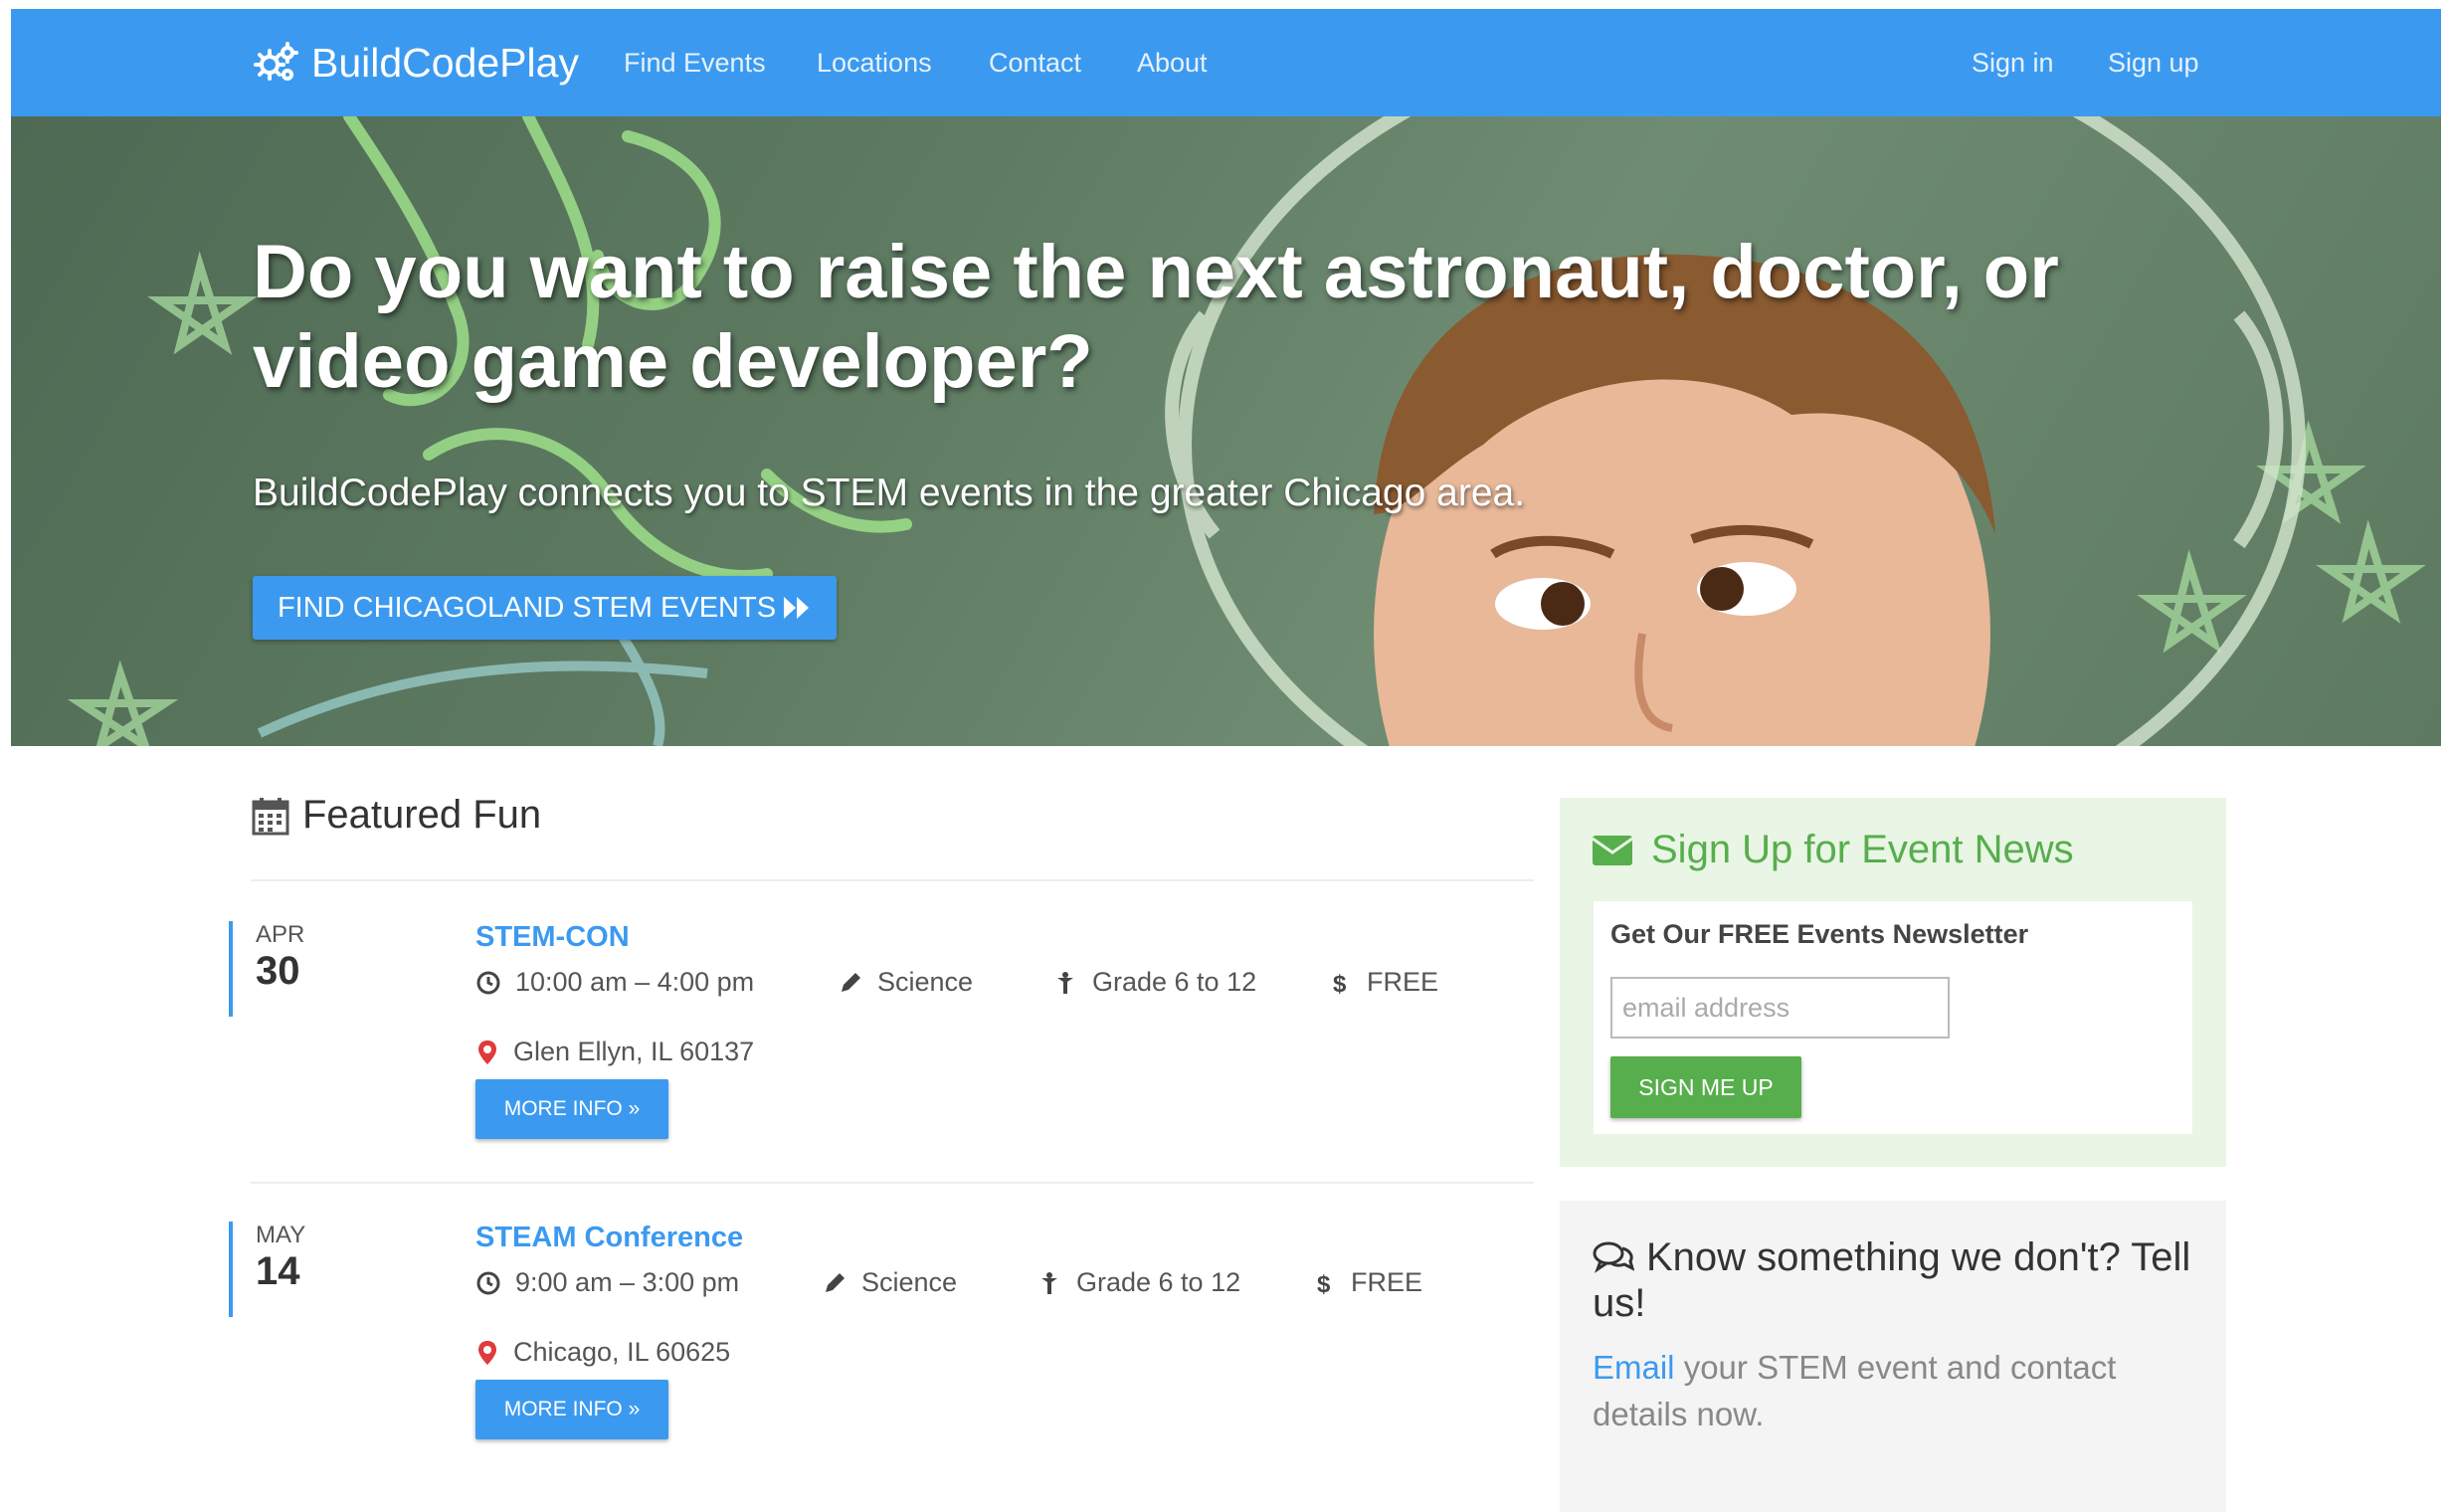 The image size is (2448, 1512). I want to click on nav-find-events: Find Events, so click(695, 63).